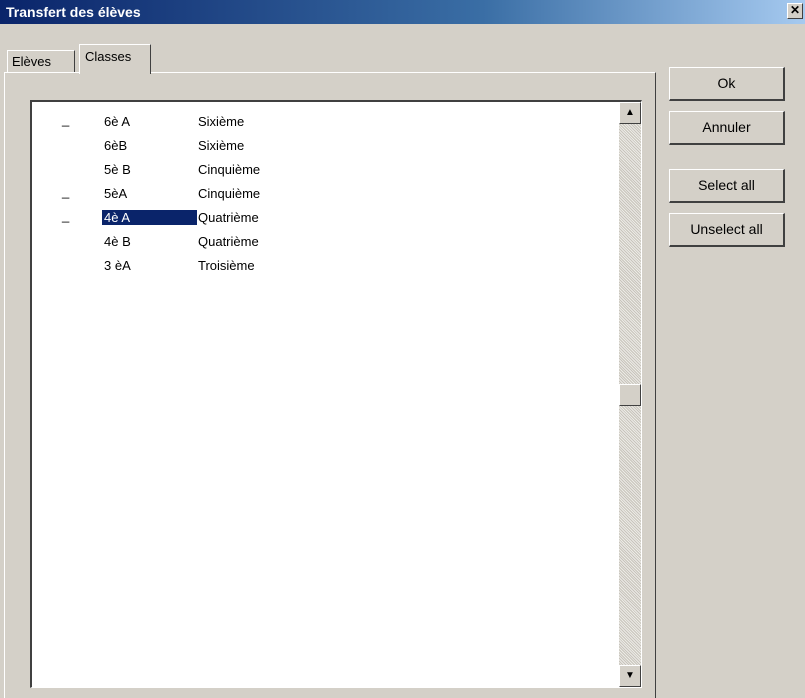  I want to click on list-item: 4è B Quatrième, so click(321, 242).